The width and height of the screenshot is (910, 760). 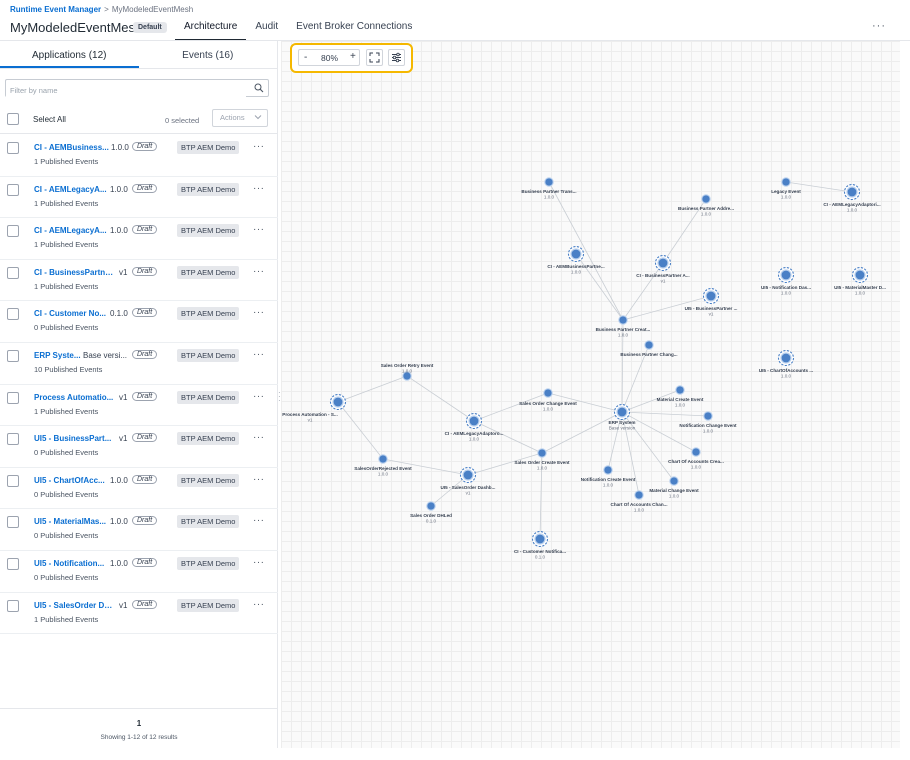 What do you see at coordinates (126, 90) in the screenshot?
I see `filter-input` at bounding box center [126, 90].